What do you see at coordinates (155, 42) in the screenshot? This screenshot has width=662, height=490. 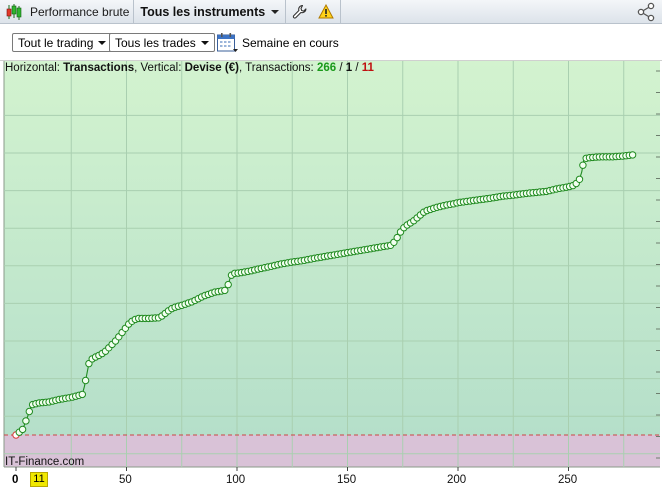 I see `trades-filter-value: Tous les trades` at bounding box center [155, 42].